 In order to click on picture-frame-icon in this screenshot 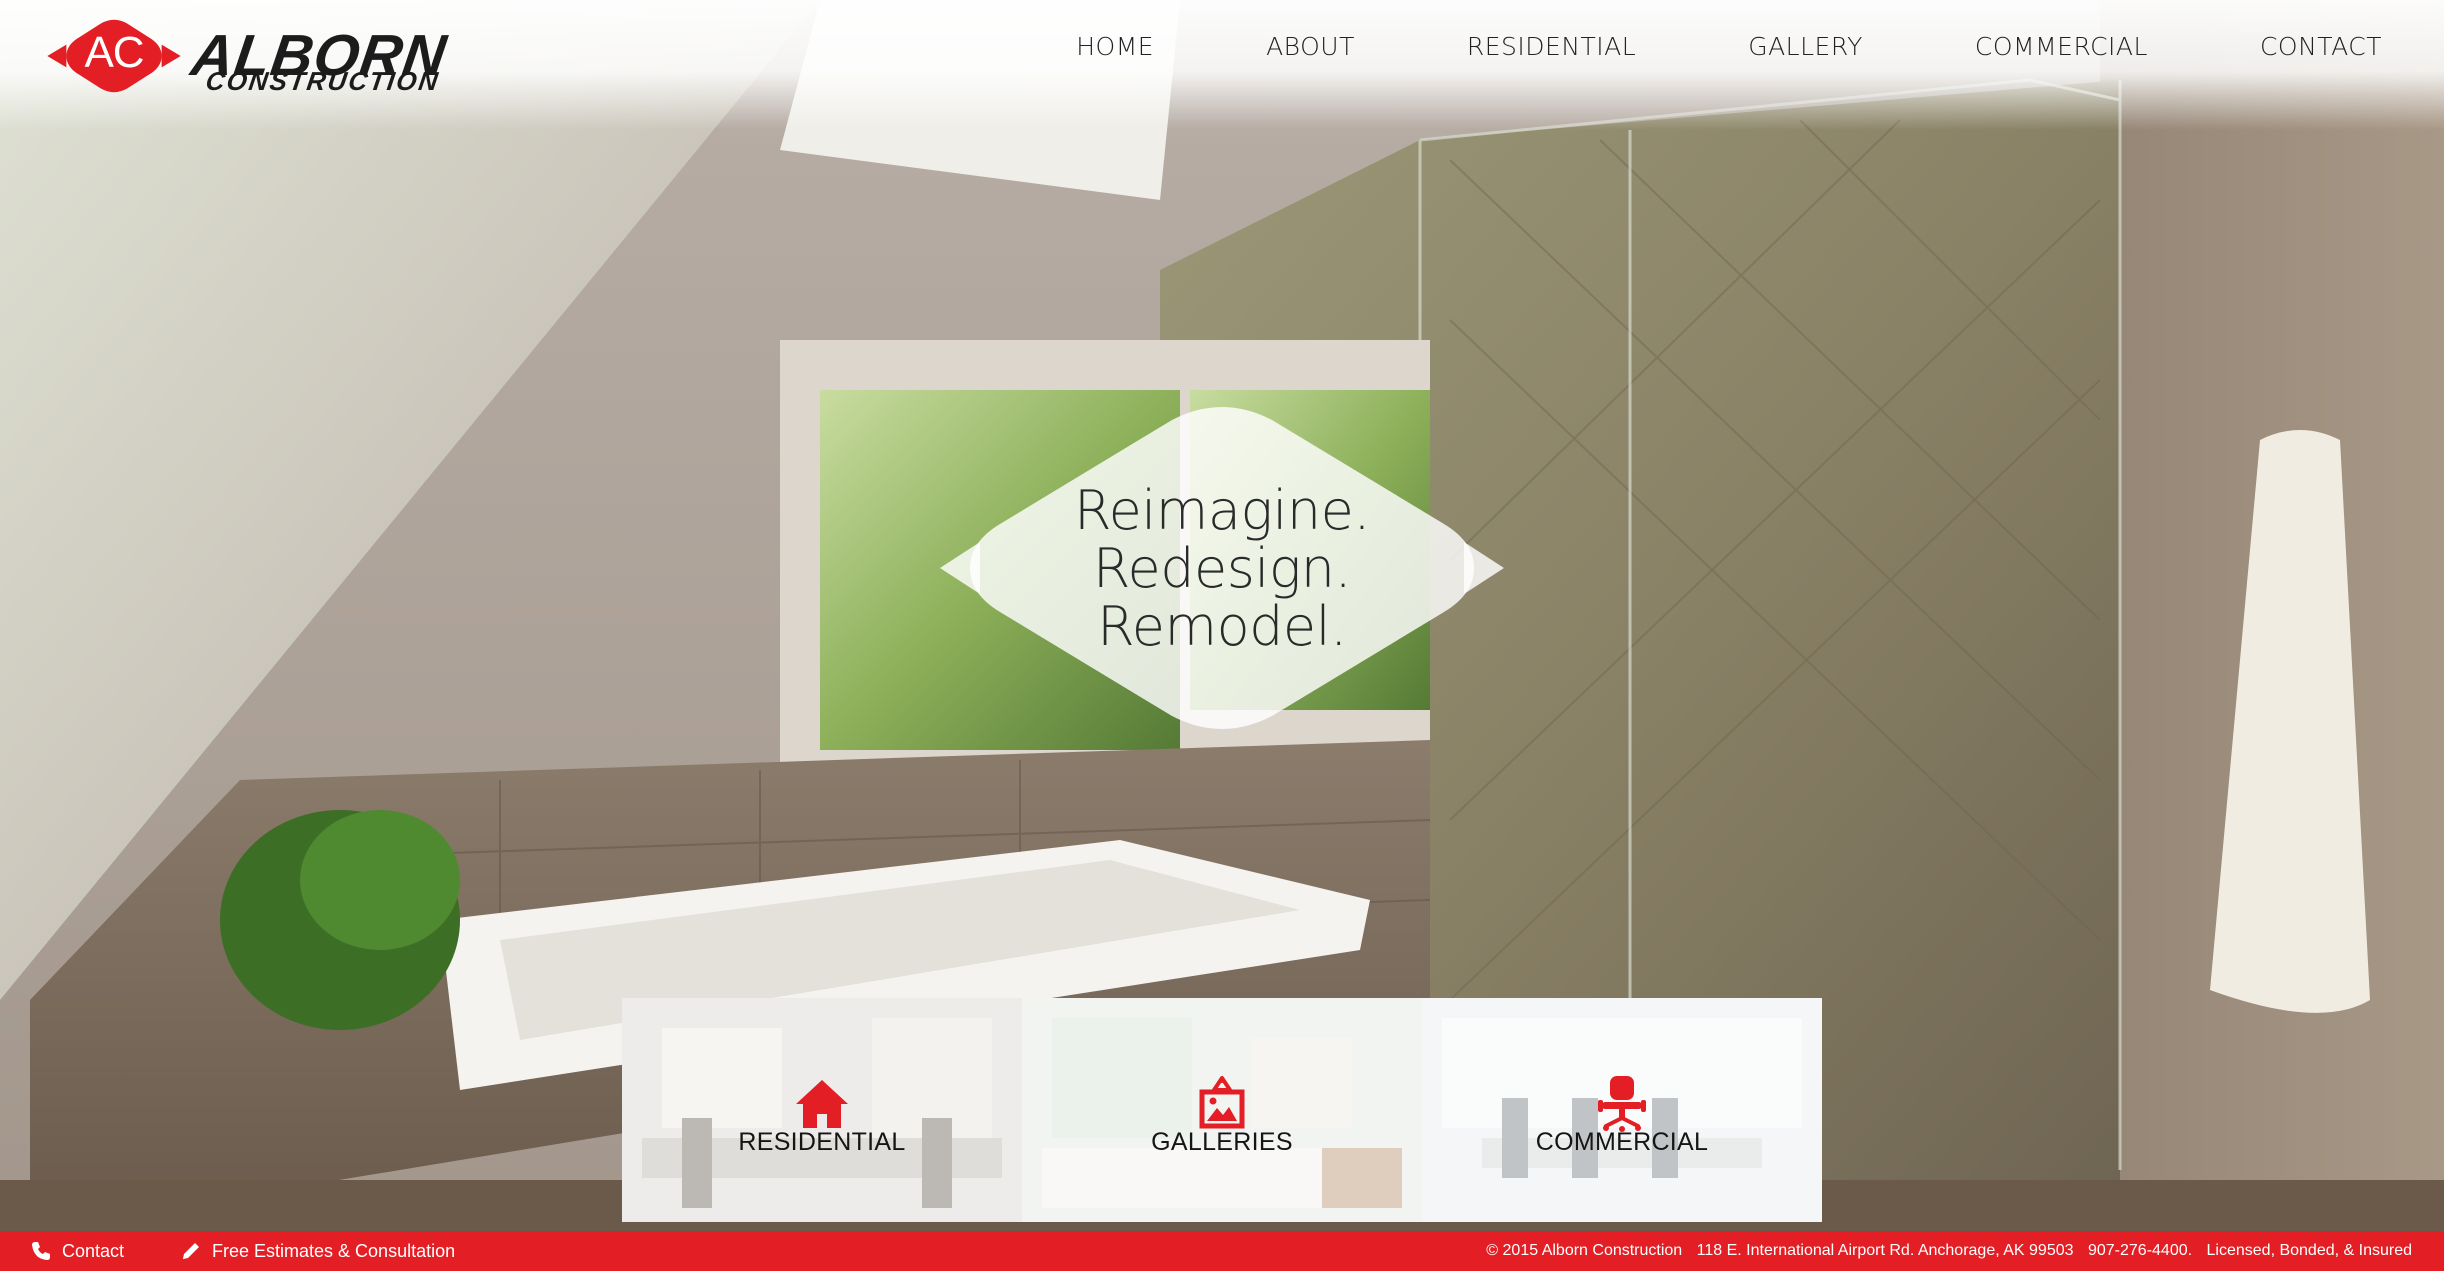, I will do `click(1222, 1102)`.